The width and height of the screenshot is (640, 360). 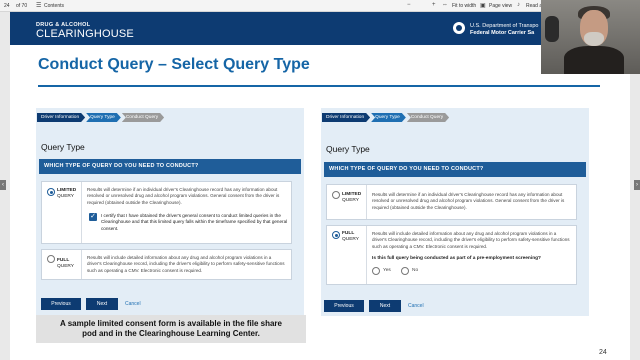 I want to click on fit-width-button: Fit to width, so click(x=464, y=6).